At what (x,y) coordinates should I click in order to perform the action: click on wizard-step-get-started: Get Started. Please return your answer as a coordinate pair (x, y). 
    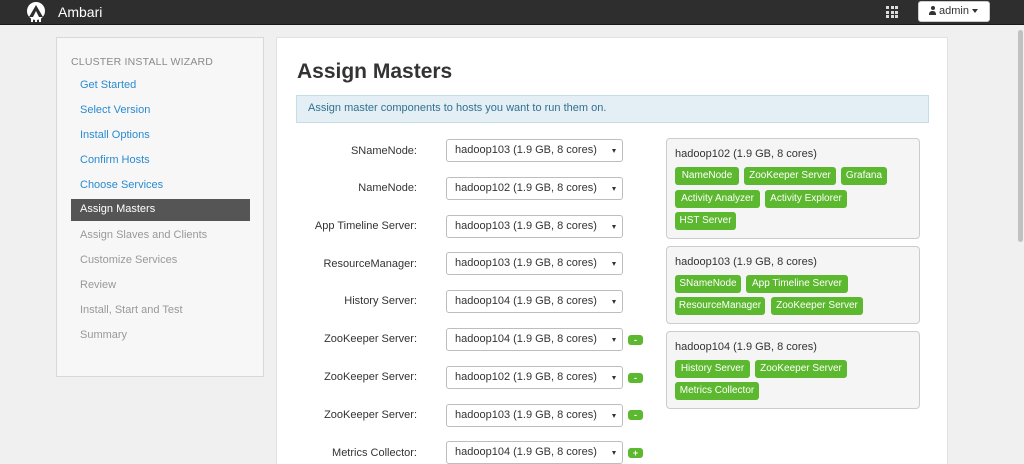
    Looking at the image, I should click on (160, 86).